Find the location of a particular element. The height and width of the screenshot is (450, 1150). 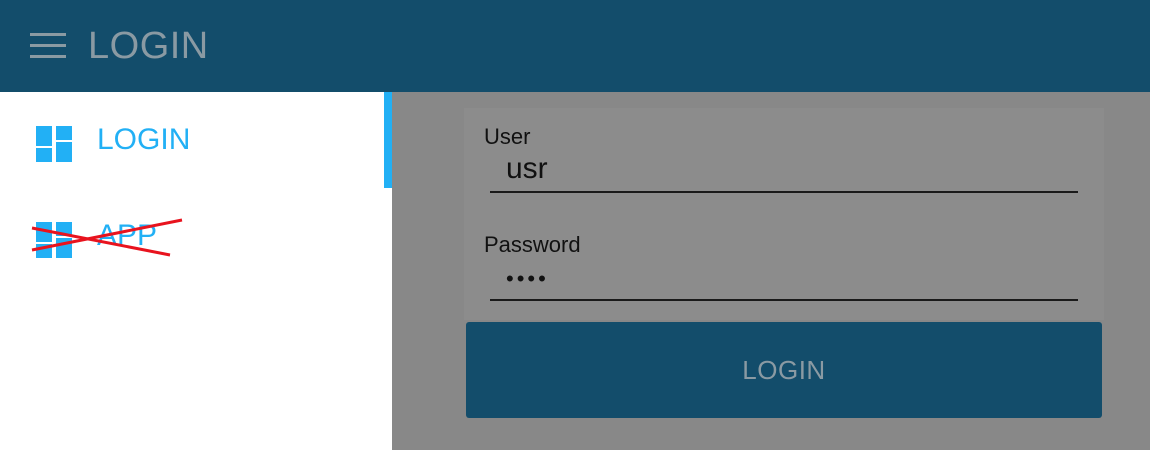

app-bar-title: LOGIN is located at coordinates (148, 46).